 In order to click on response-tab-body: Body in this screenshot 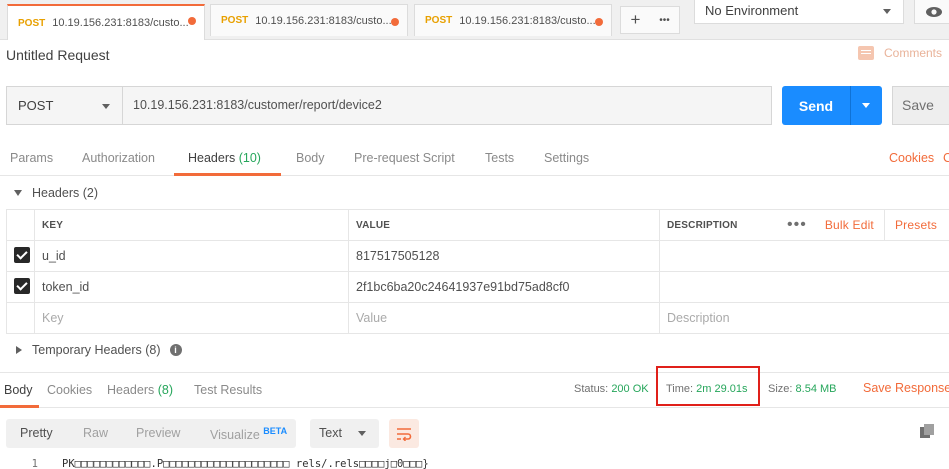, I will do `click(18, 390)`.